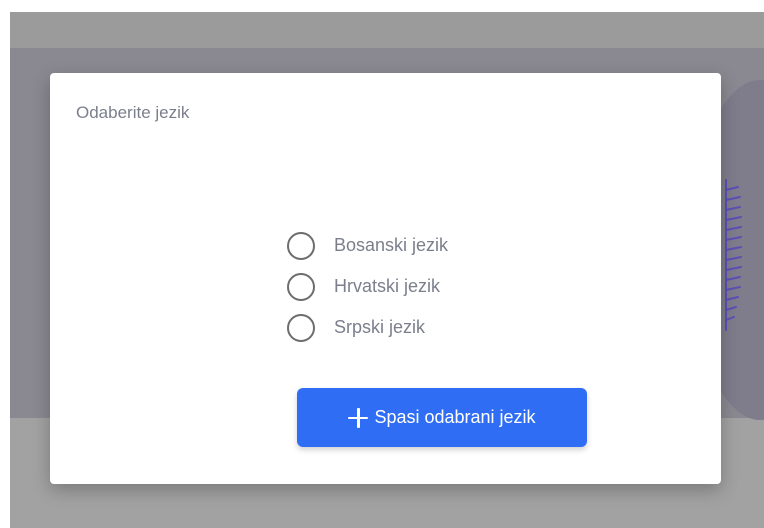 This screenshot has width=764, height=528. Describe the element at coordinates (391, 245) in the screenshot. I see `radio-label: Bosanski jezik` at that location.